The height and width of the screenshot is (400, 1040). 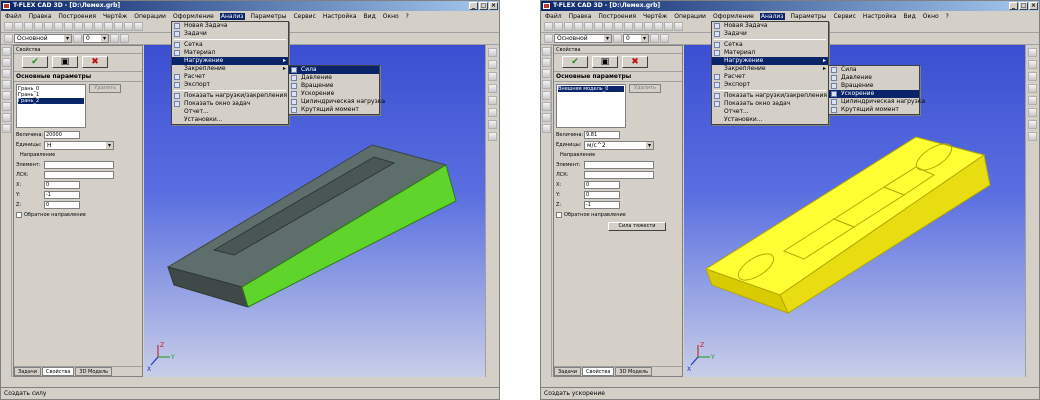 I want to click on workplane-icon, so click(x=546, y=95).